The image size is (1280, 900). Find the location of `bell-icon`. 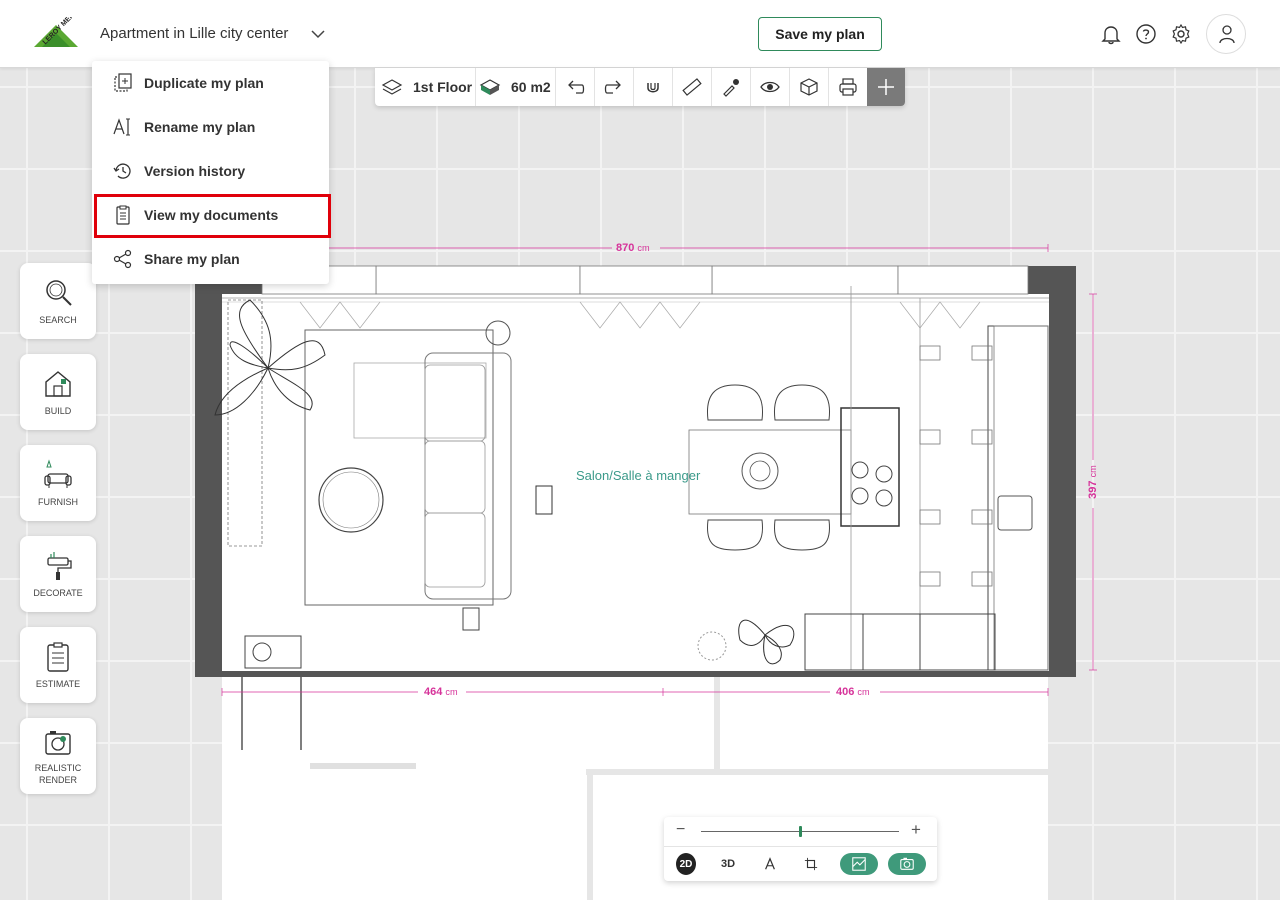

bell-icon is located at coordinates (1111, 34).